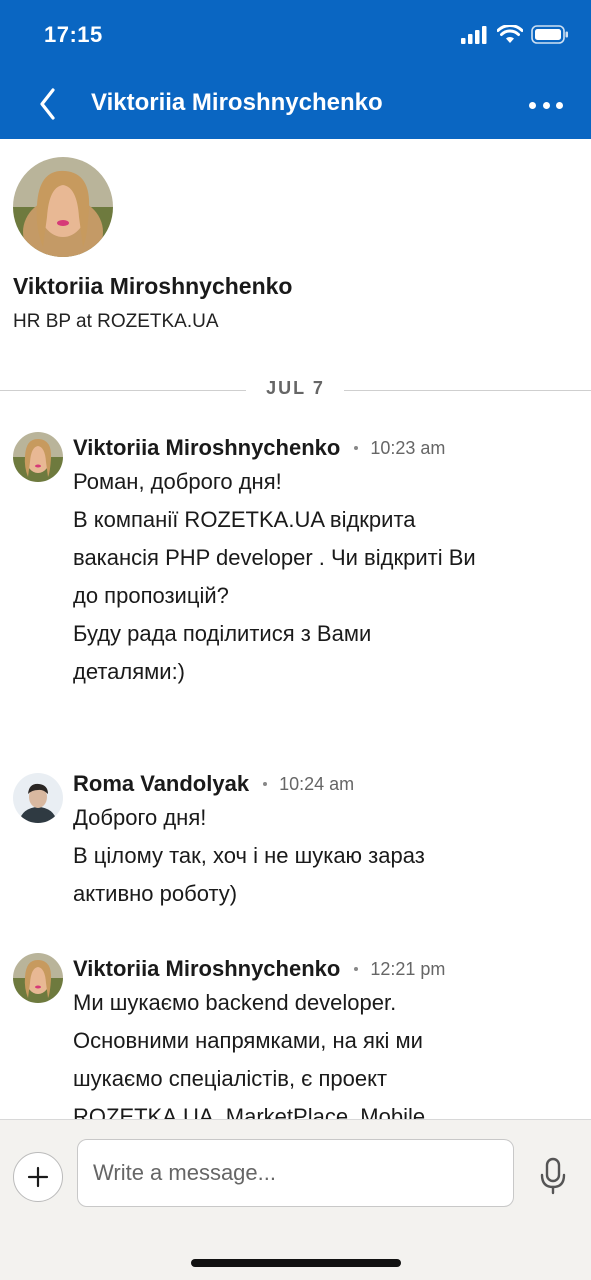 Image resolution: width=591 pixels, height=1280 pixels. Describe the element at coordinates (295, 1173) in the screenshot. I see `message-input` at that location.